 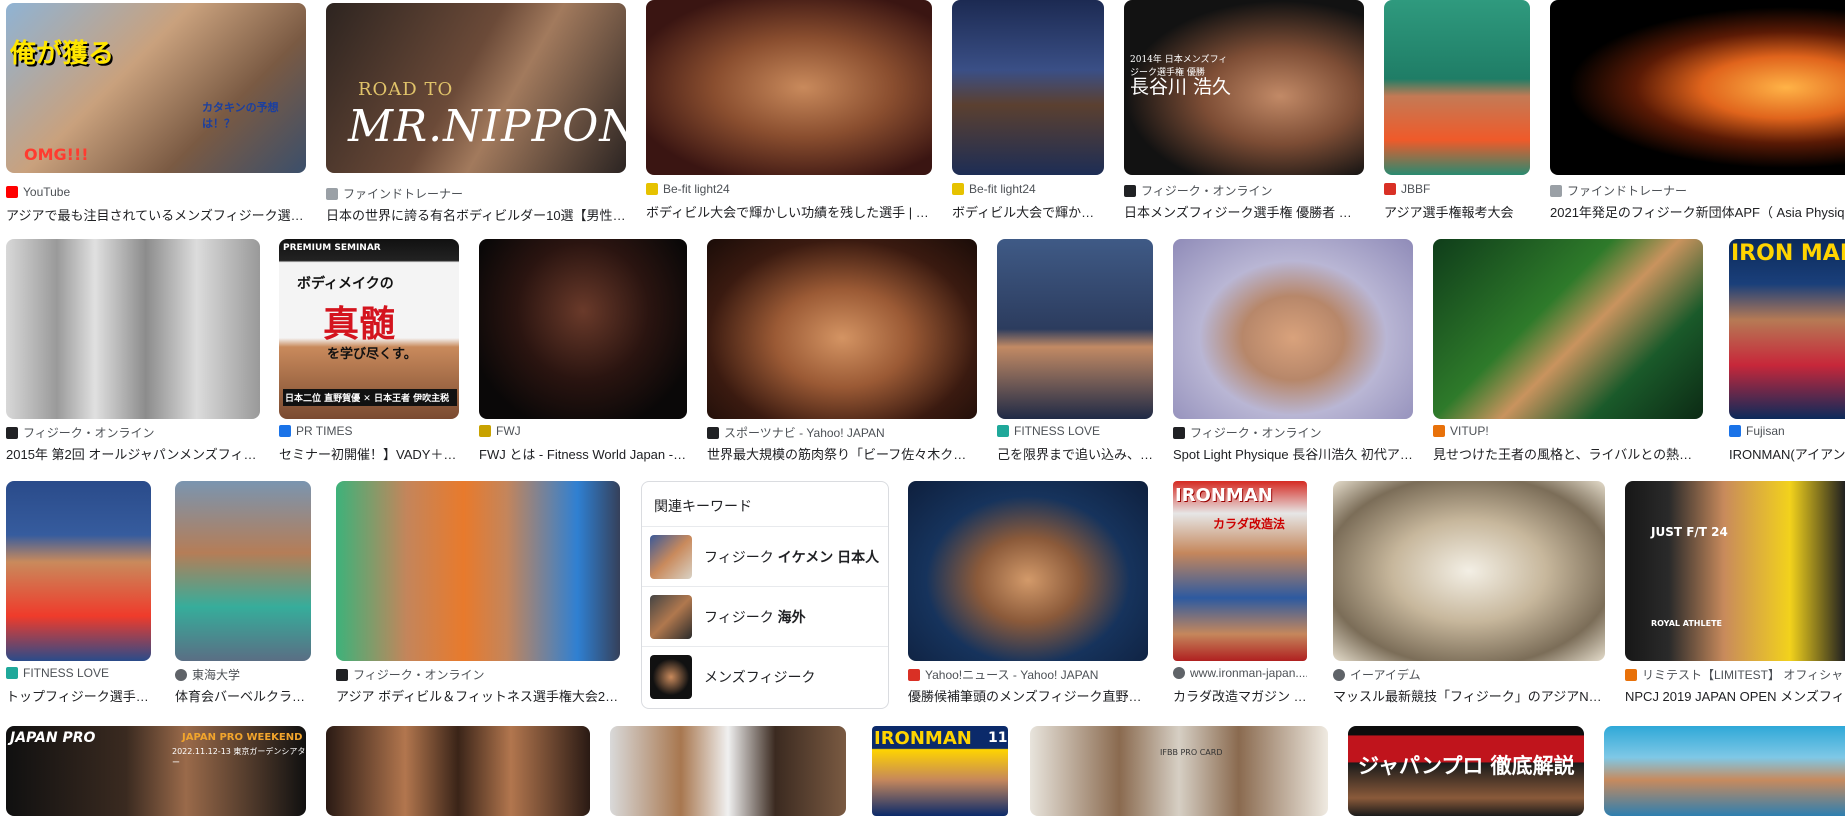 I want to click on image-result: IRONMAN 11, so click(x=940, y=771).